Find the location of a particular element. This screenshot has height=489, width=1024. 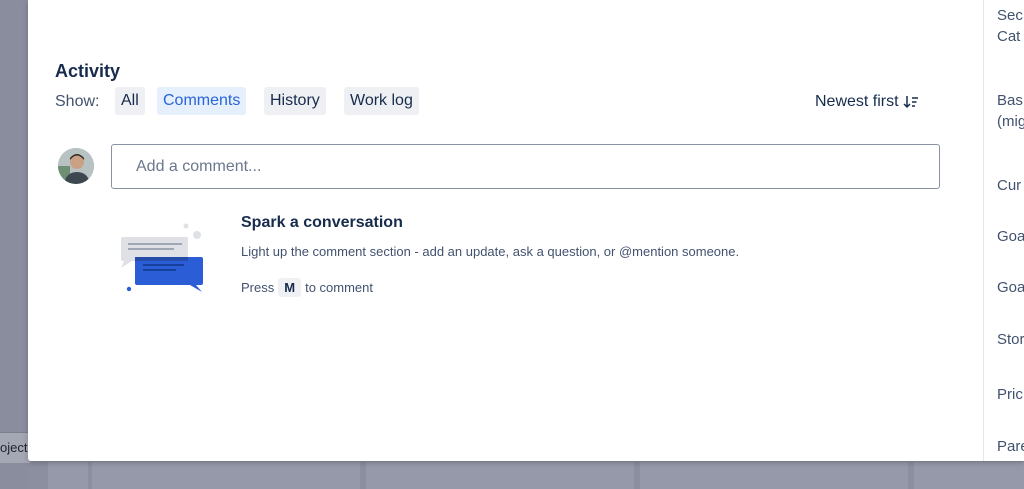

show-label: Show: is located at coordinates (77, 101).